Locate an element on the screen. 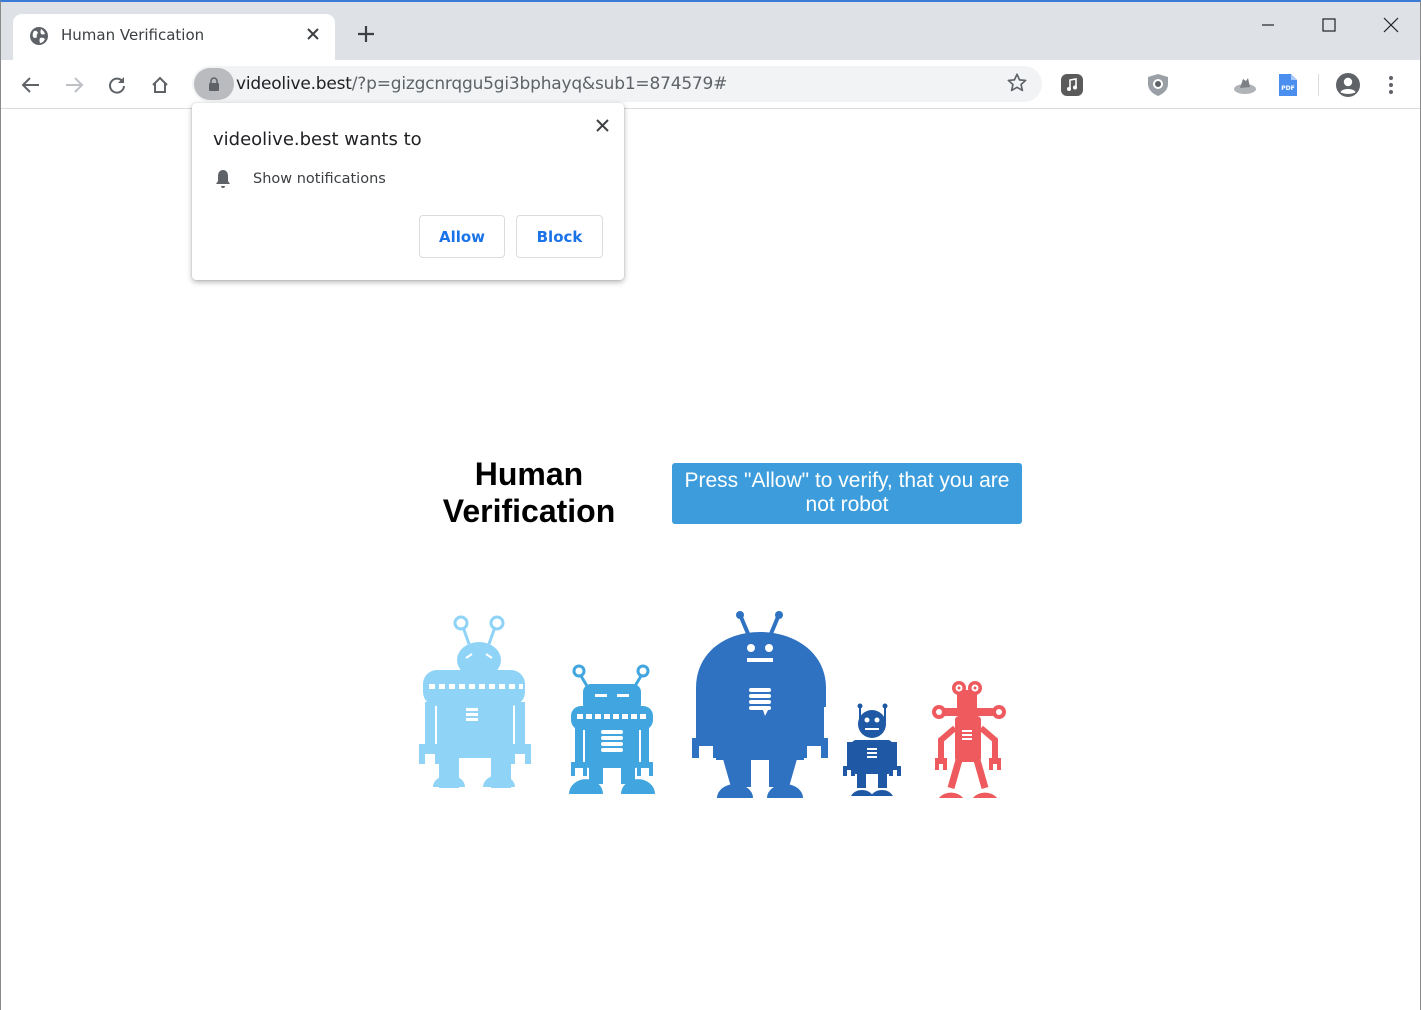 The image size is (1421, 1010). maximize-icon is located at coordinates (1329, 25).